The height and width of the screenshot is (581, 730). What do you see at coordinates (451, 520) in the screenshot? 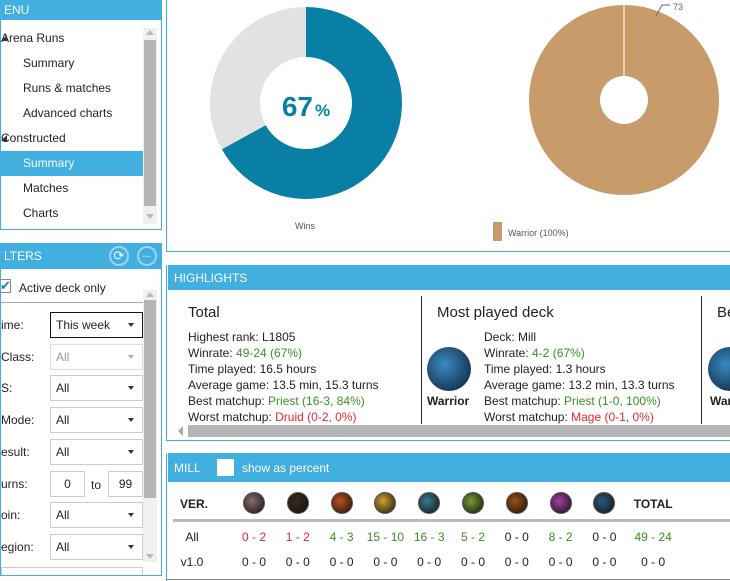
I see `table-header-divider` at bounding box center [451, 520].